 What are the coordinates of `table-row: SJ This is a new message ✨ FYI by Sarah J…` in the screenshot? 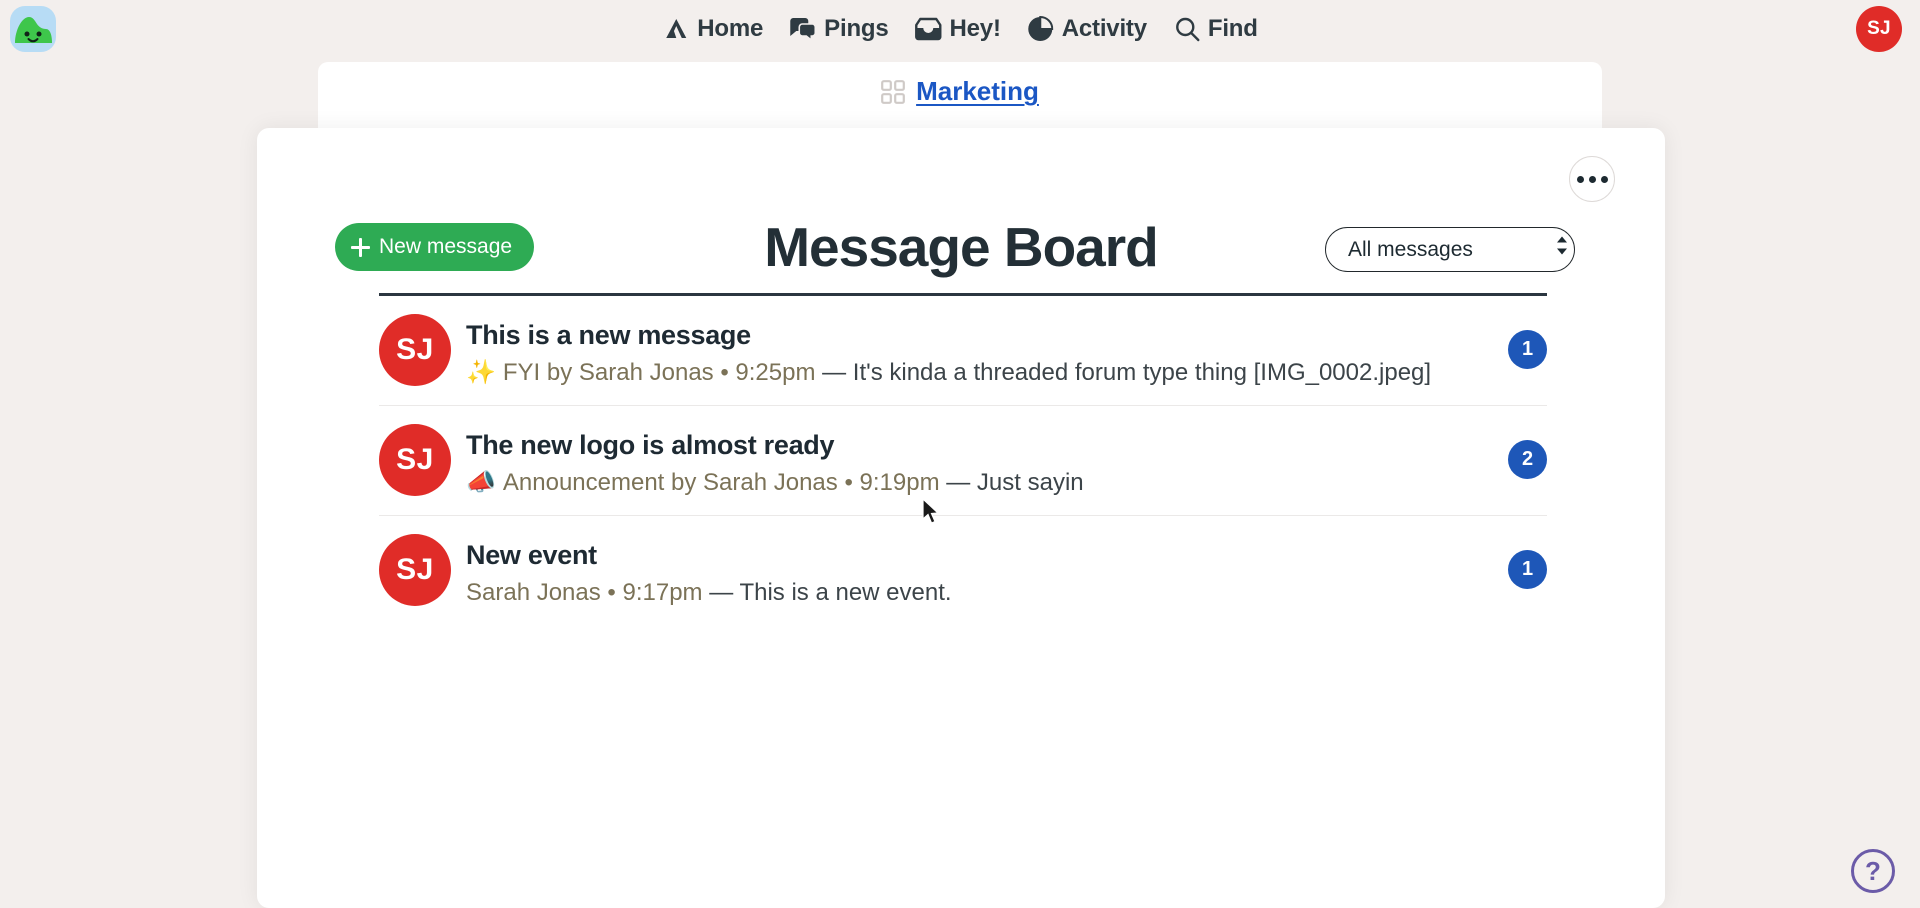 It's located at (963, 351).